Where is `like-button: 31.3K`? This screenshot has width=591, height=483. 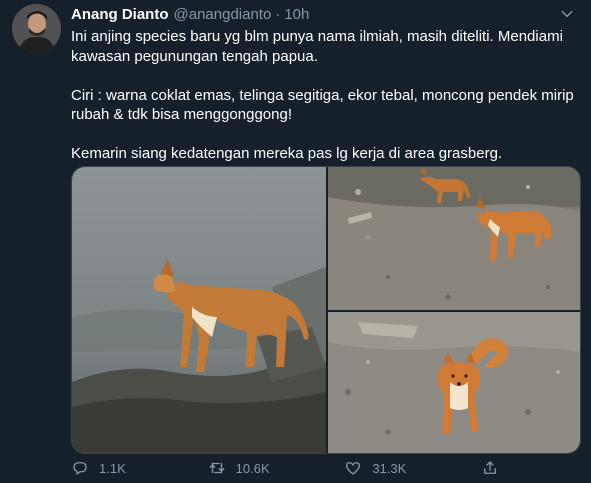 like-button: 31.3K is located at coordinates (399, 468).